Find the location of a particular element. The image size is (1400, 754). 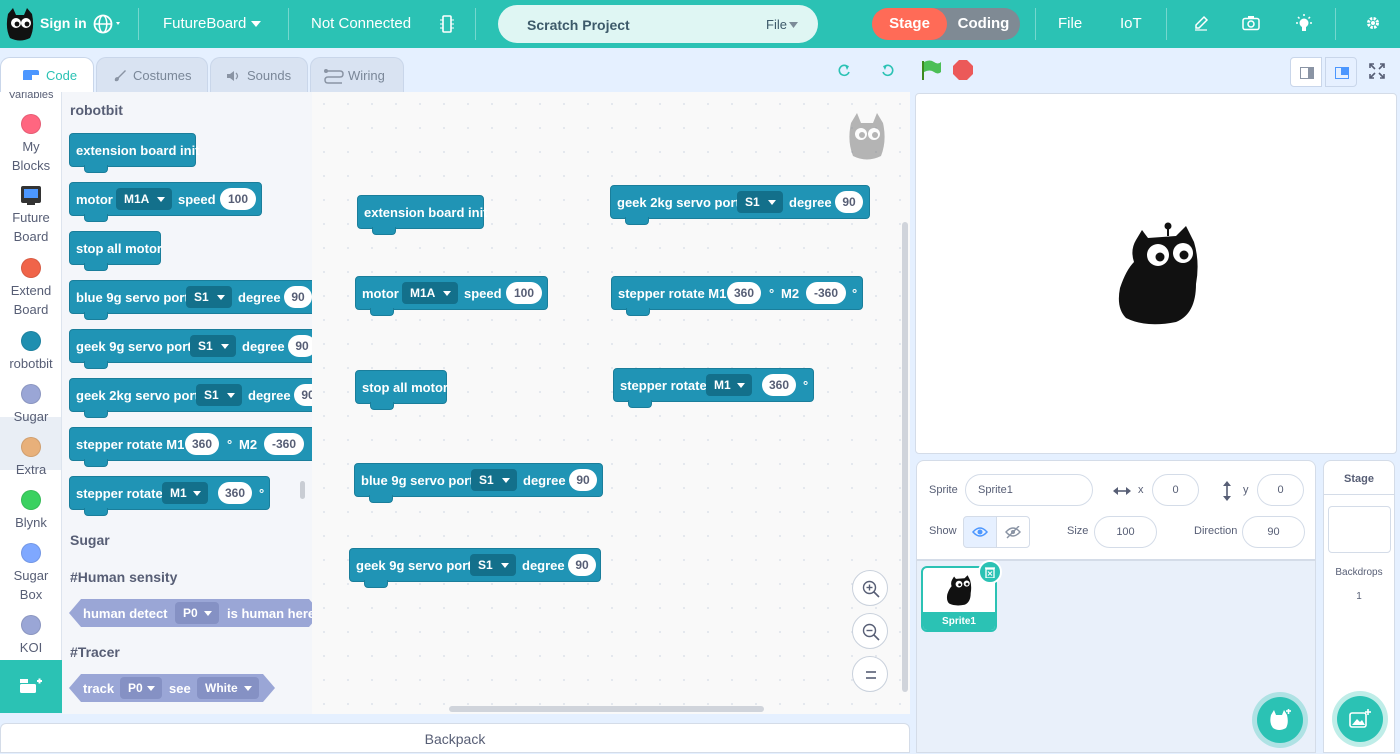

ws-block-stepper: stepper rotate M1 360 ° is located at coordinates (713, 388).